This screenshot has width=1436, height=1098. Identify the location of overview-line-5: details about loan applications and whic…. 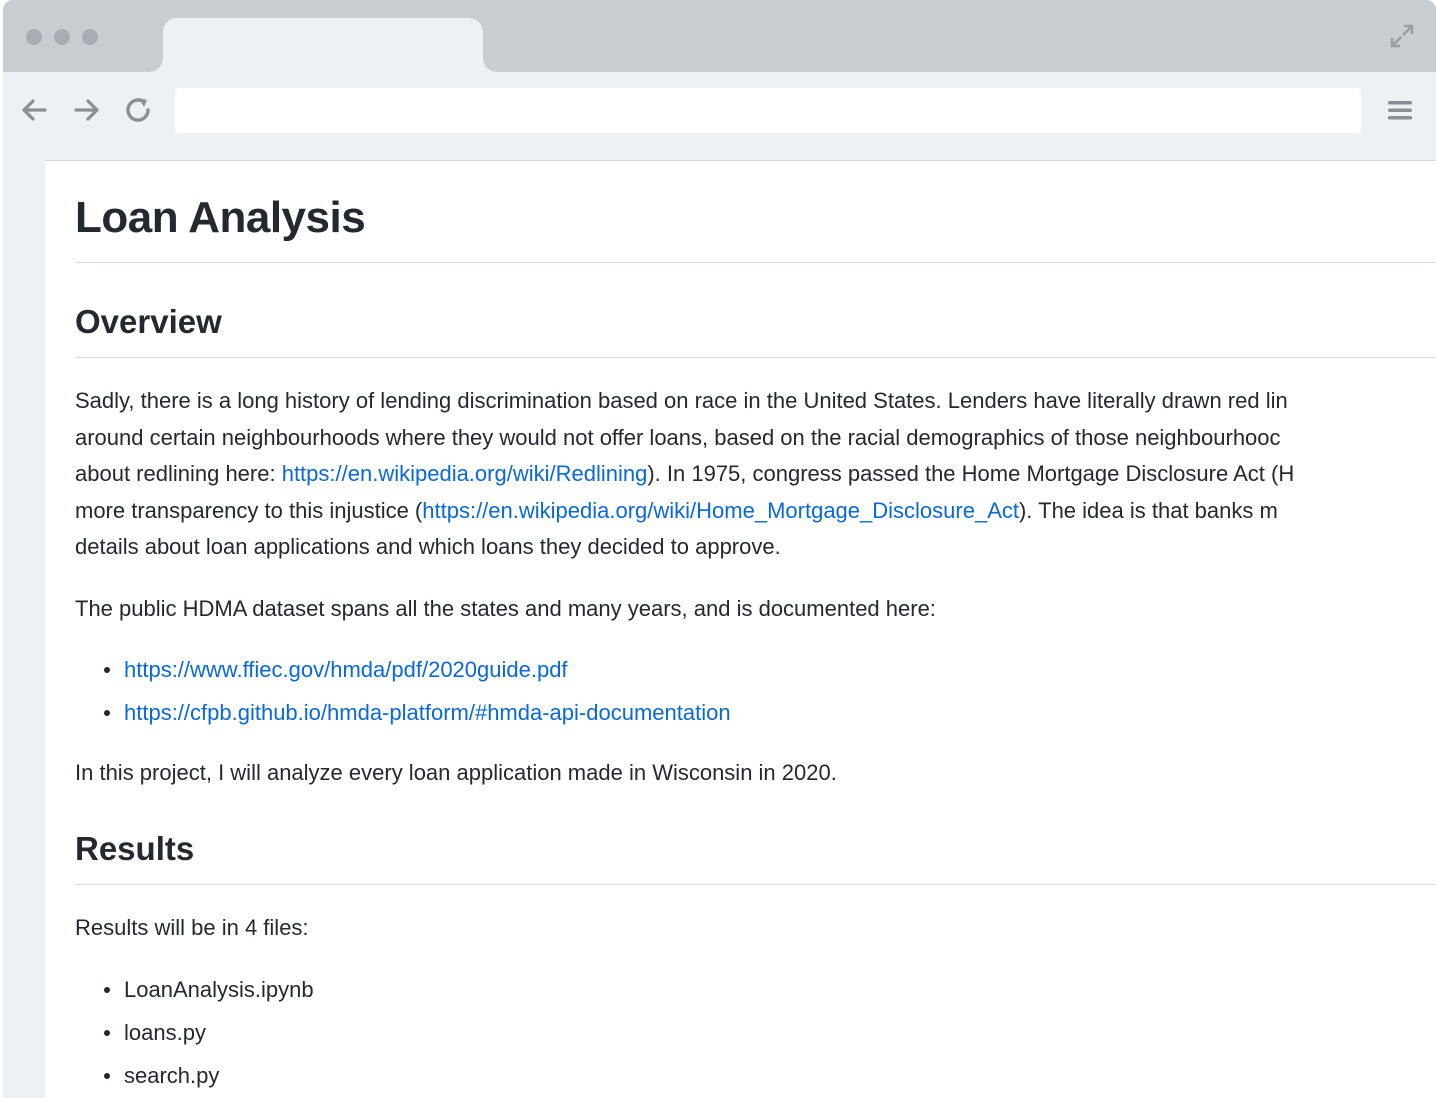
(428, 546).